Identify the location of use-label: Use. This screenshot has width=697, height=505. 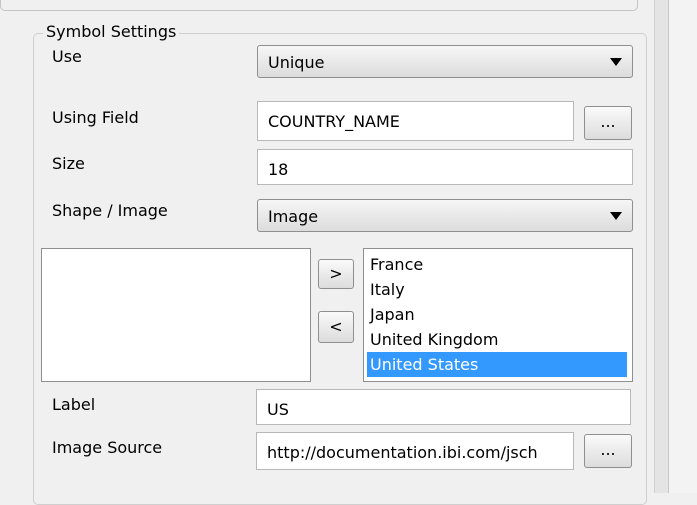
(67, 56).